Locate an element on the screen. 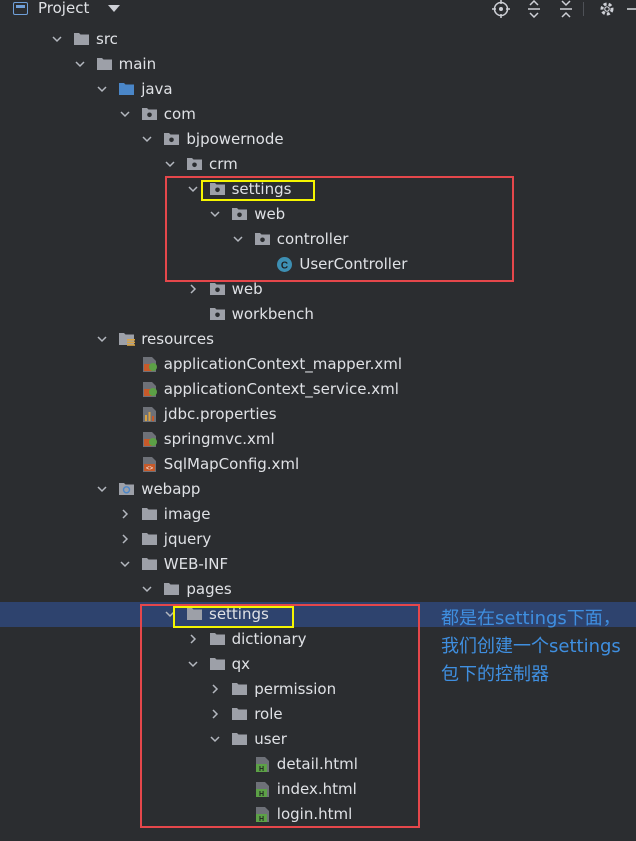  tree-item-label: java is located at coordinates (157, 89).